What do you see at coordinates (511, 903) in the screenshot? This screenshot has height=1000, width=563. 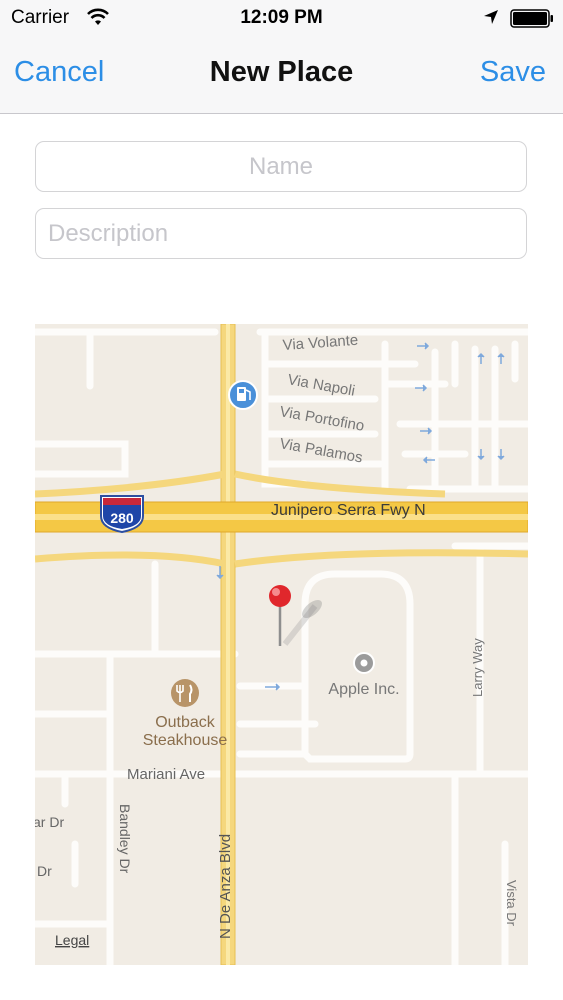 I see `street-label: Vista Dr` at bounding box center [511, 903].